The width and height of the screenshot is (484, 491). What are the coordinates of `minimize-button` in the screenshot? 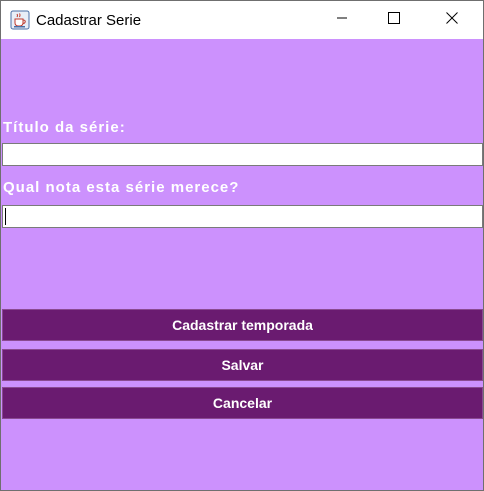 It's located at (342, 20).